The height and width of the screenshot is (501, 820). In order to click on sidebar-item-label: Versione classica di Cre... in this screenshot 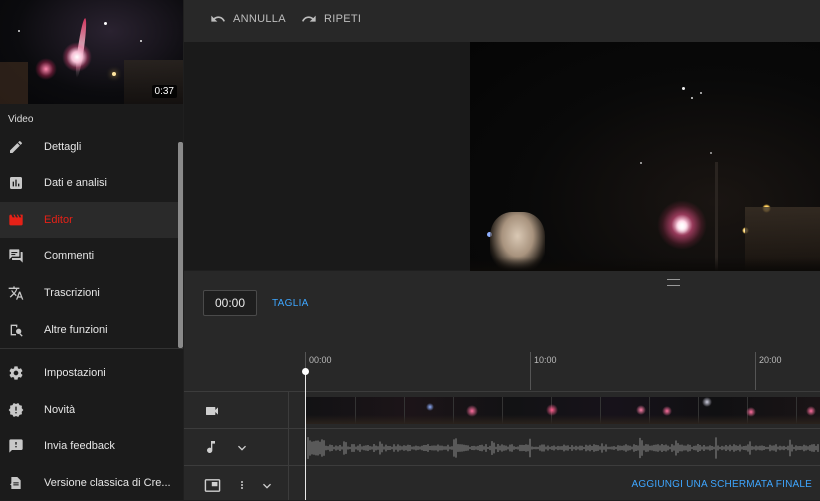, I will do `click(107, 483)`.